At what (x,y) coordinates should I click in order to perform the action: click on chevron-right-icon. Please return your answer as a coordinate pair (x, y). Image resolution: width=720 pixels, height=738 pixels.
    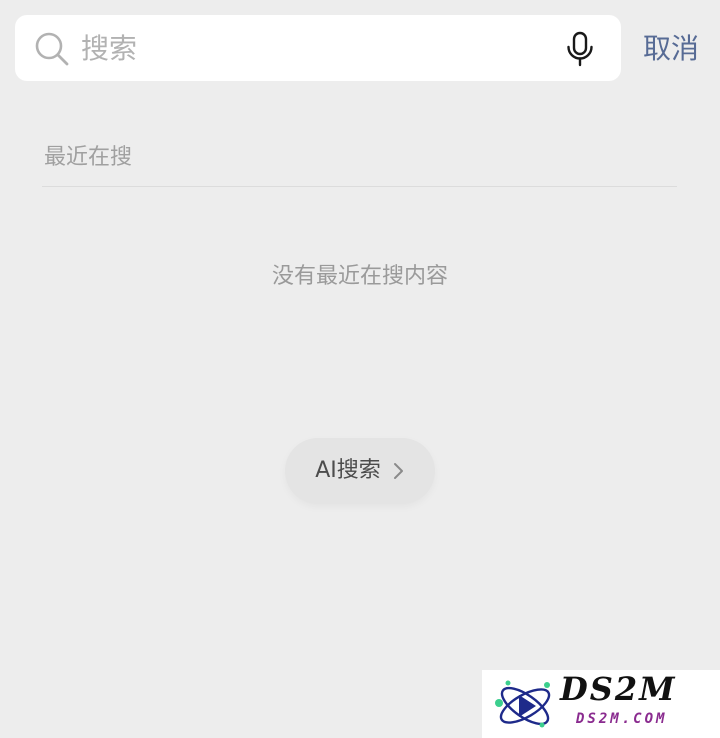
    Looking at the image, I should click on (398, 471).